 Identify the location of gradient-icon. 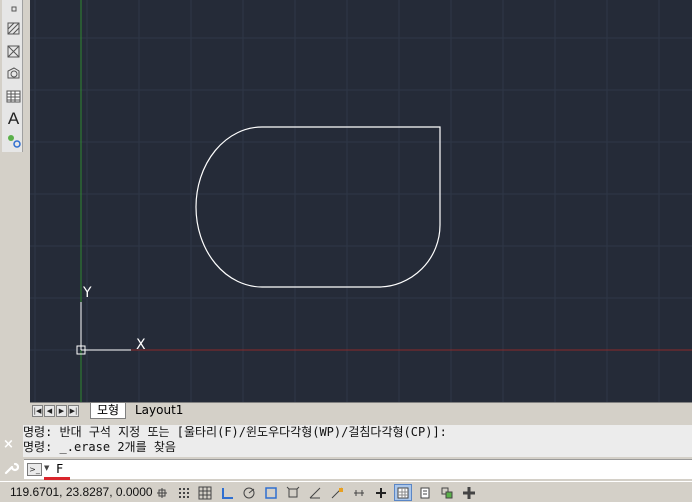
(13, 51).